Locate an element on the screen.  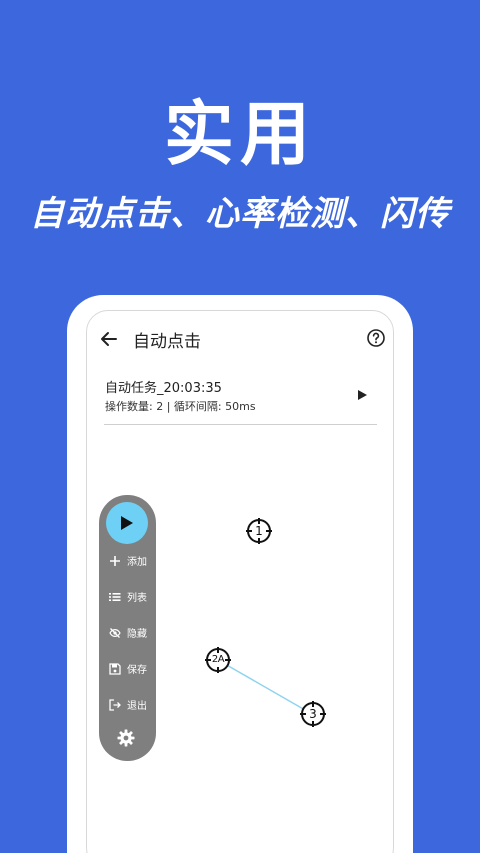
eye-off-icon is located at coordinates (115, 633).